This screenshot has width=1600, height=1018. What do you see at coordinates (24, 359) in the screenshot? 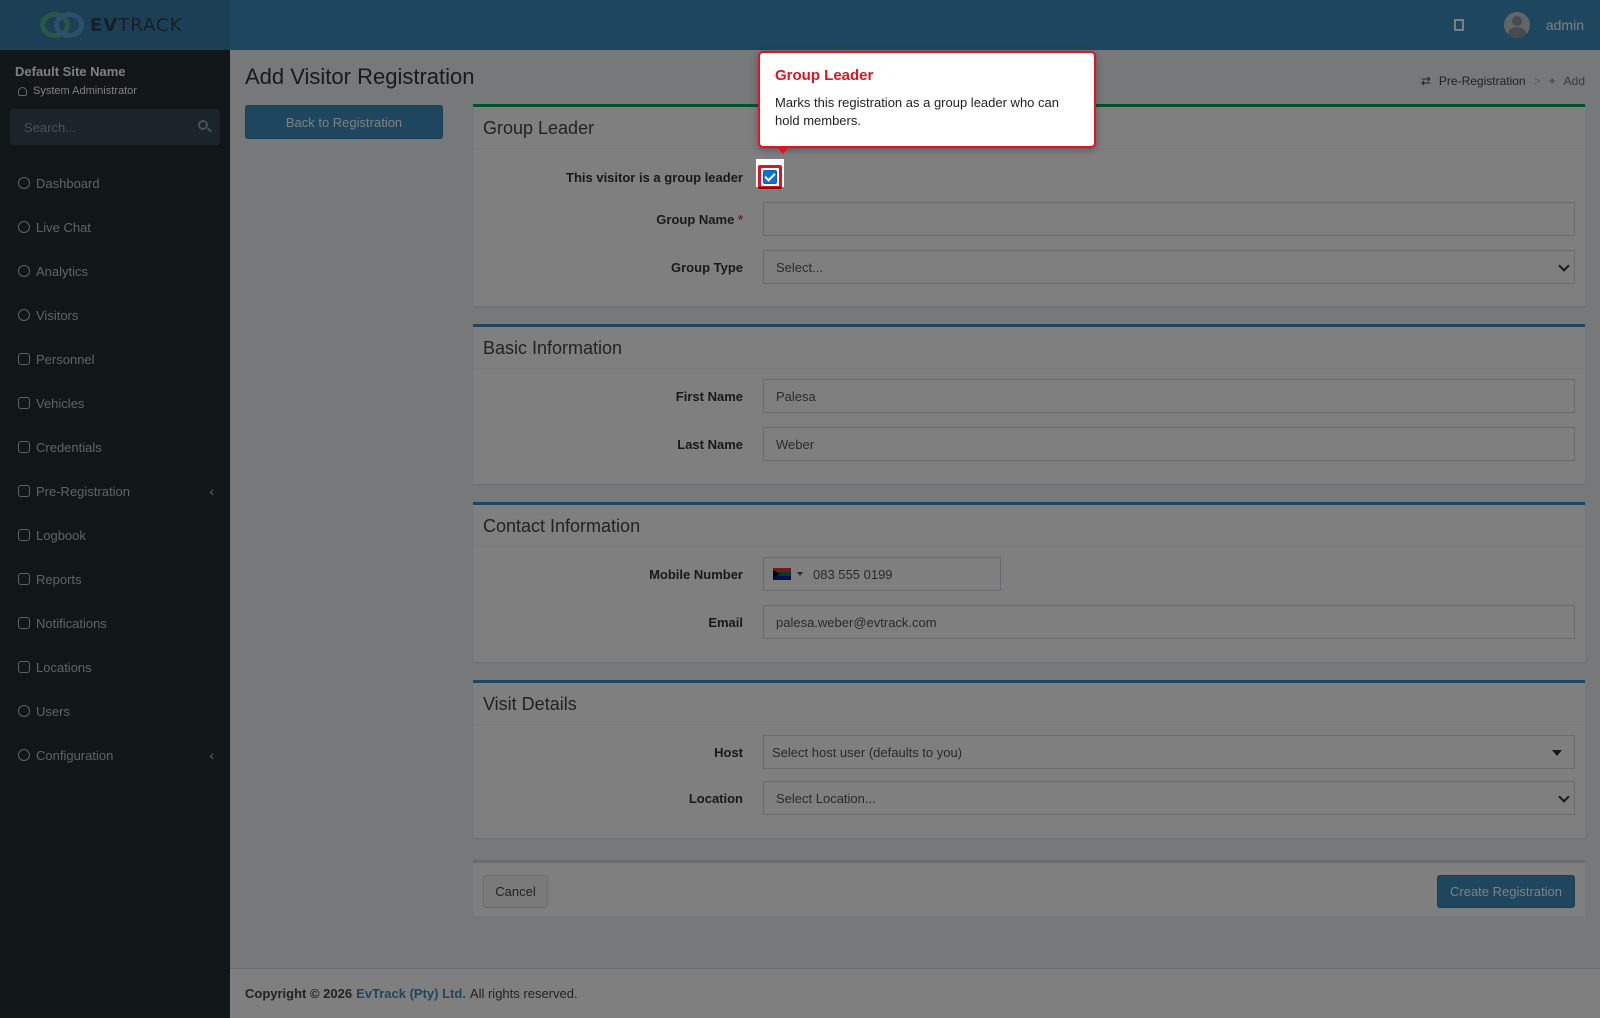
I see `users-icon` at bounding box center [24, 359].